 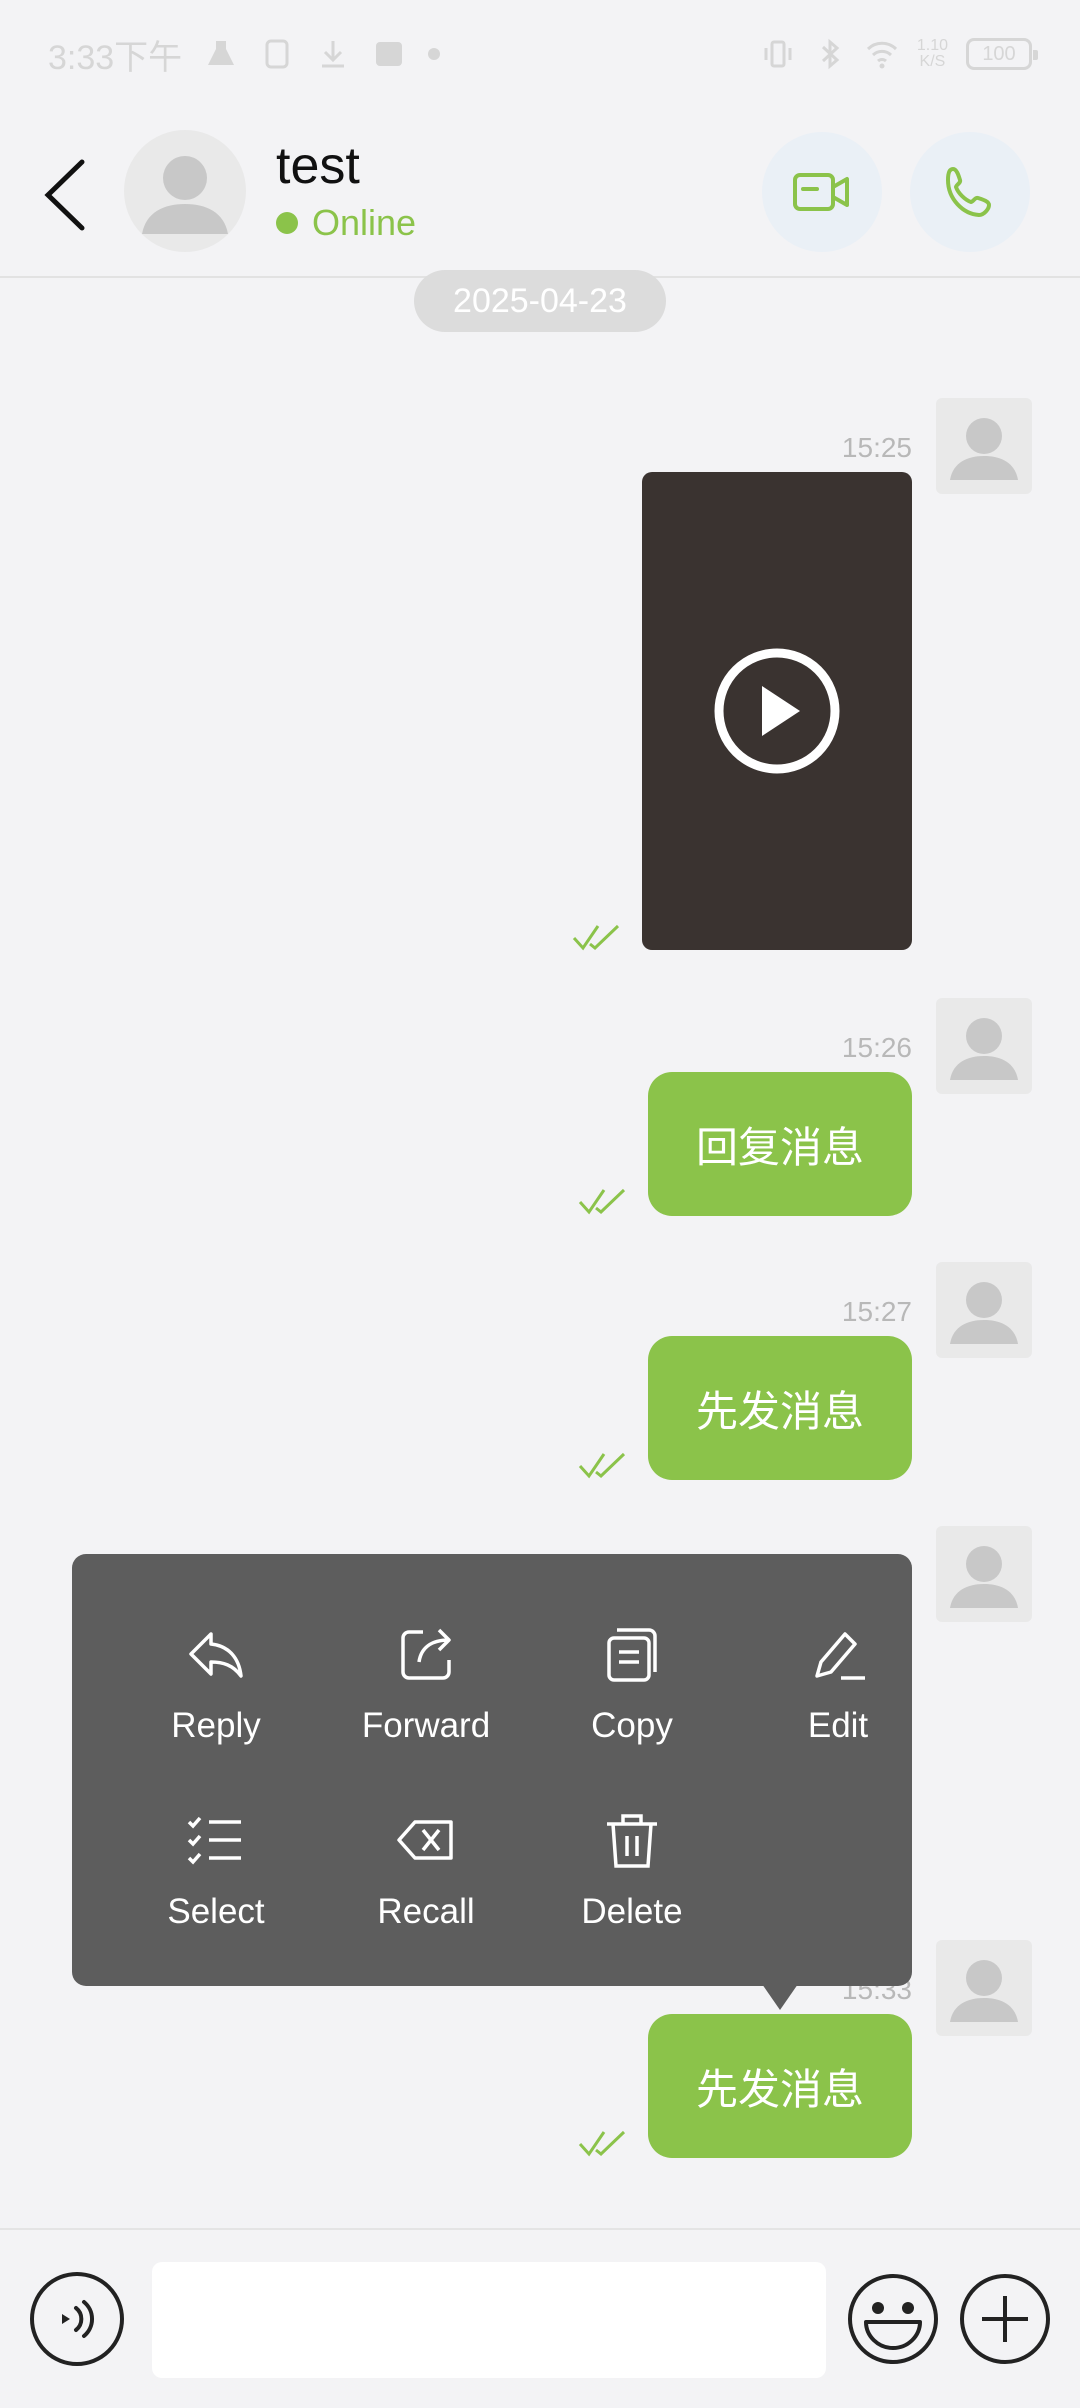 I want to click on flask-icon, so click(x=221, y=53).